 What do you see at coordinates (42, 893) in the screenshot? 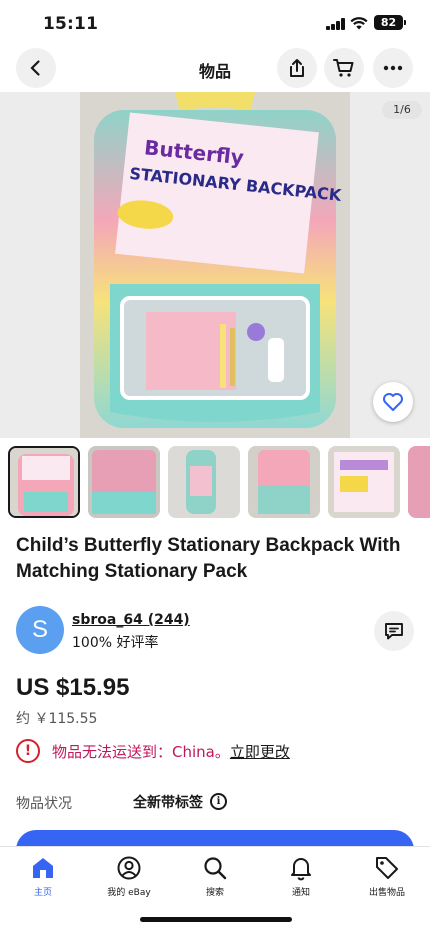
I see `nav-home-label: 主页` at bounding box center [42, 893].